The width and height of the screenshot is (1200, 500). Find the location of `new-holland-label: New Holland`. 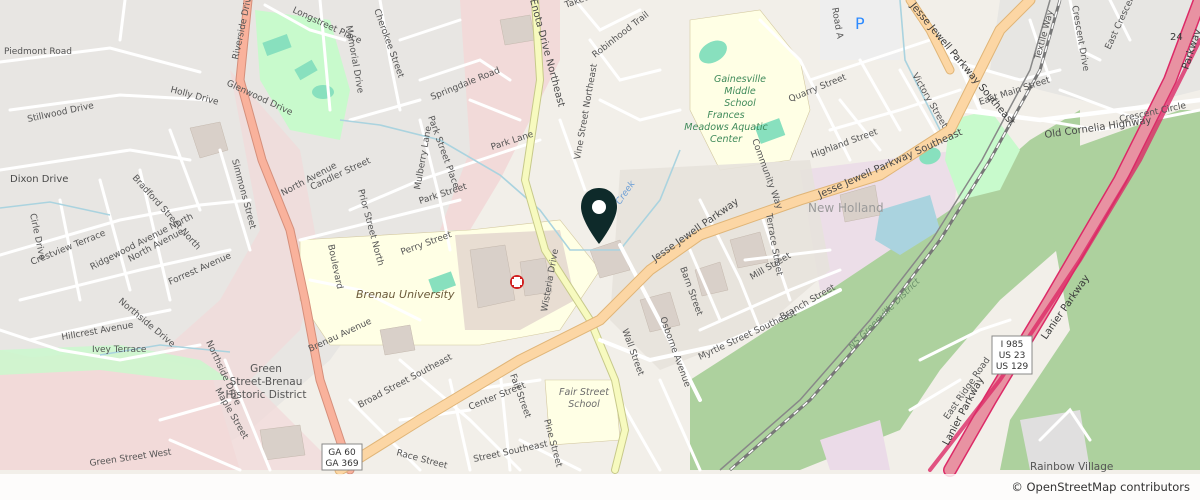

new-holland-label: New Holland is located at coordinates (846, 208).